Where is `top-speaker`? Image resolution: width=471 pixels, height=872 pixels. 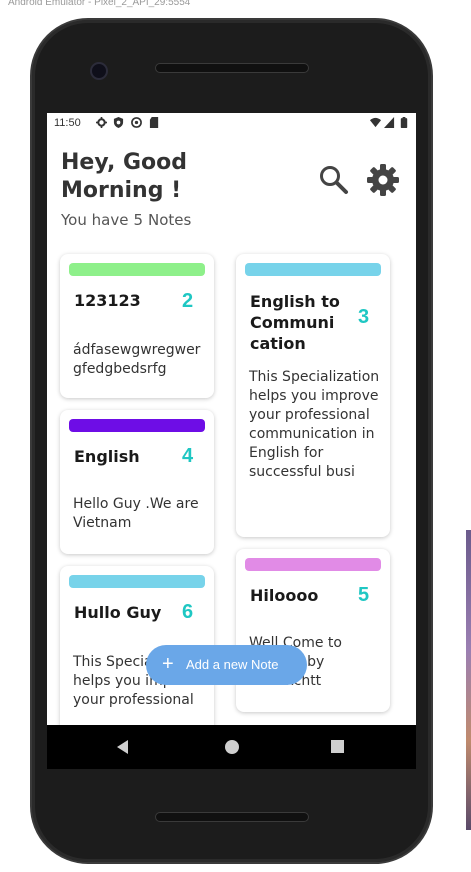 top-speaker is located at coordinates (232, 68).